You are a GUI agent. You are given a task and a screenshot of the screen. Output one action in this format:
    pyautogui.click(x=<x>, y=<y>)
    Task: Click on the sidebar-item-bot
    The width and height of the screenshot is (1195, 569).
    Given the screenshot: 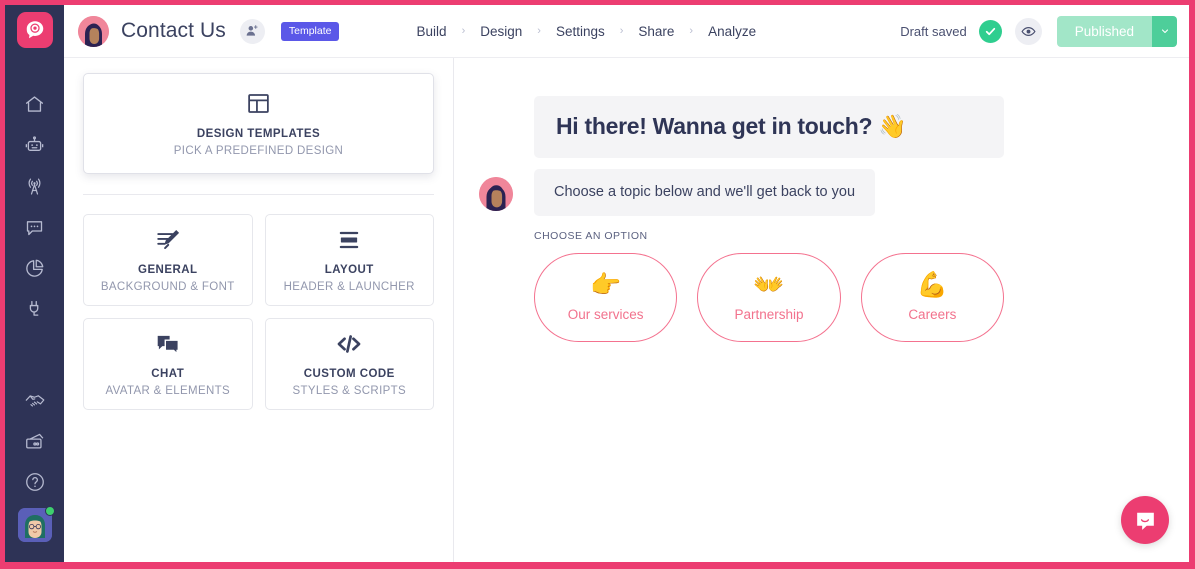 What is the action you would take?
    pyautogui.click(x=35, y=145)
    